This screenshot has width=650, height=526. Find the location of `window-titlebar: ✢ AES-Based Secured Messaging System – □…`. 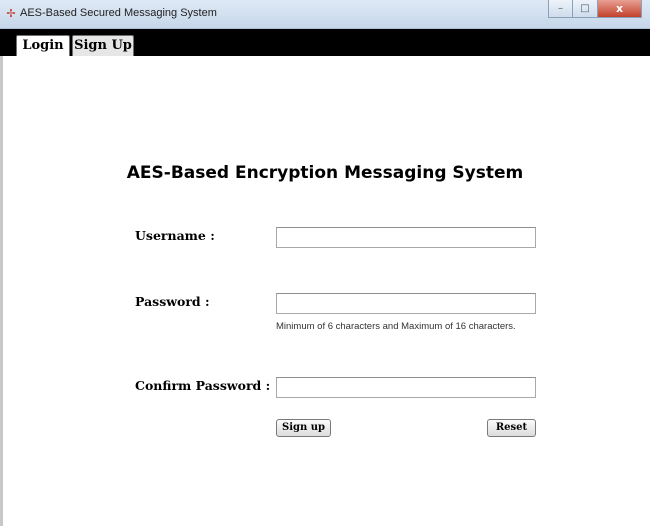

window-titlebar: ✢ AES-Based Secured Messaging System – □… is located at coordinates (325, 14).